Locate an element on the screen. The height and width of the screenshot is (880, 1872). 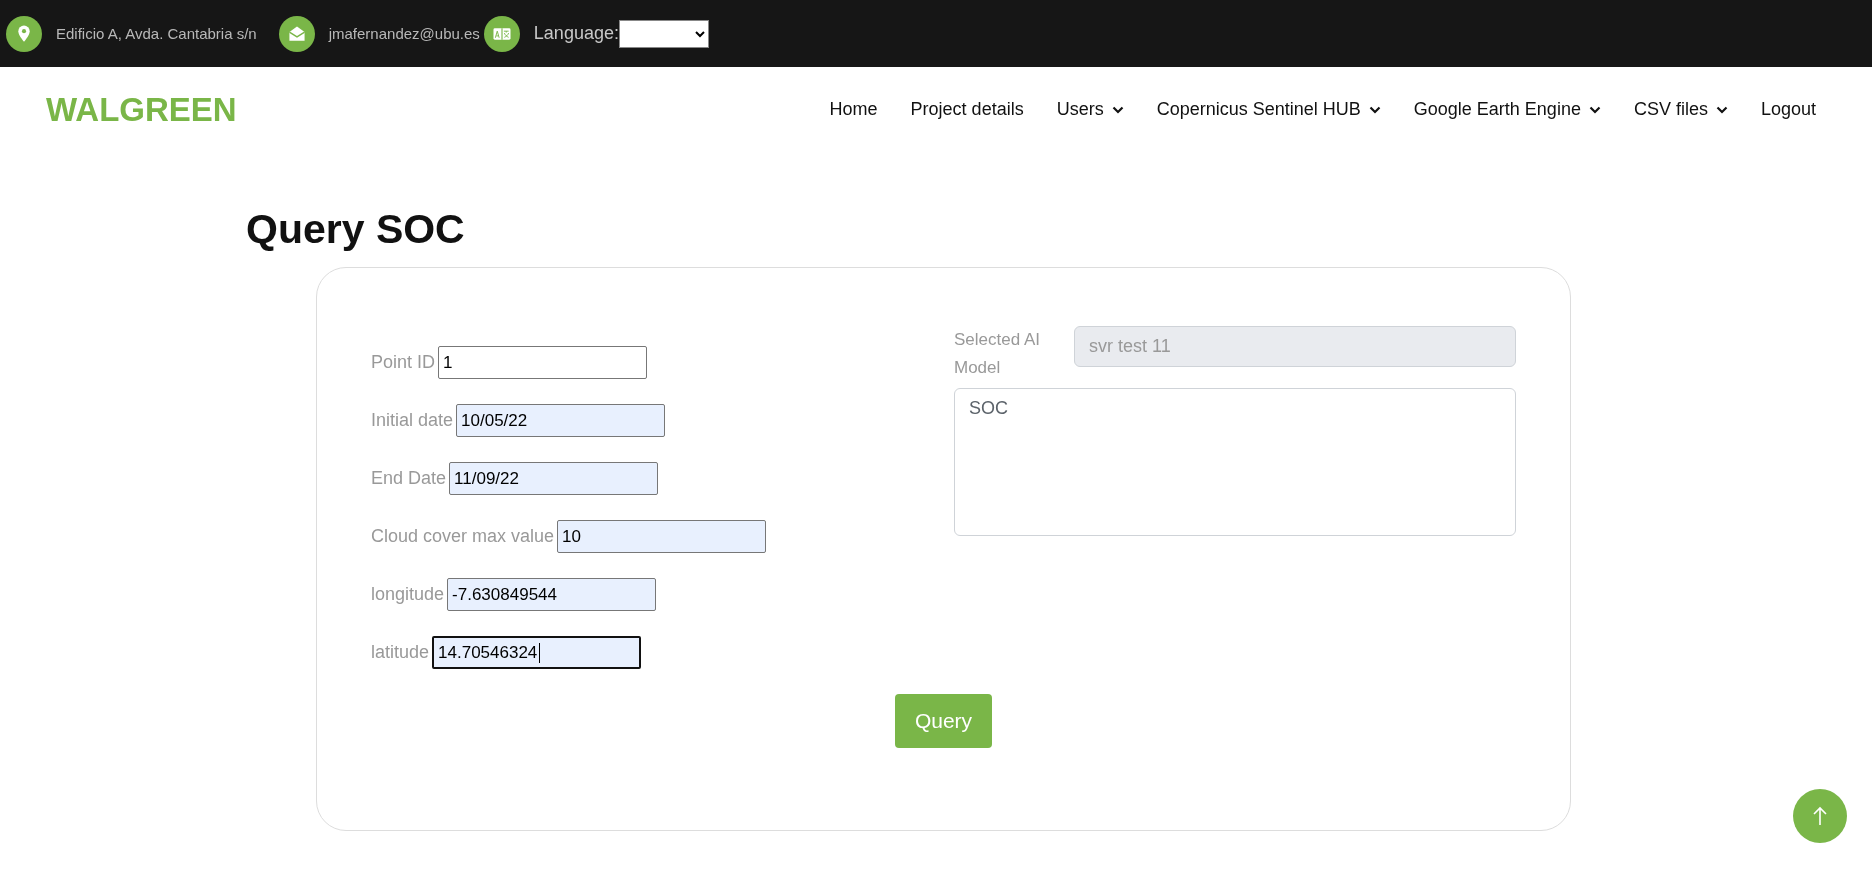
nav-link: Logout is located at coordinates (1788, 109).